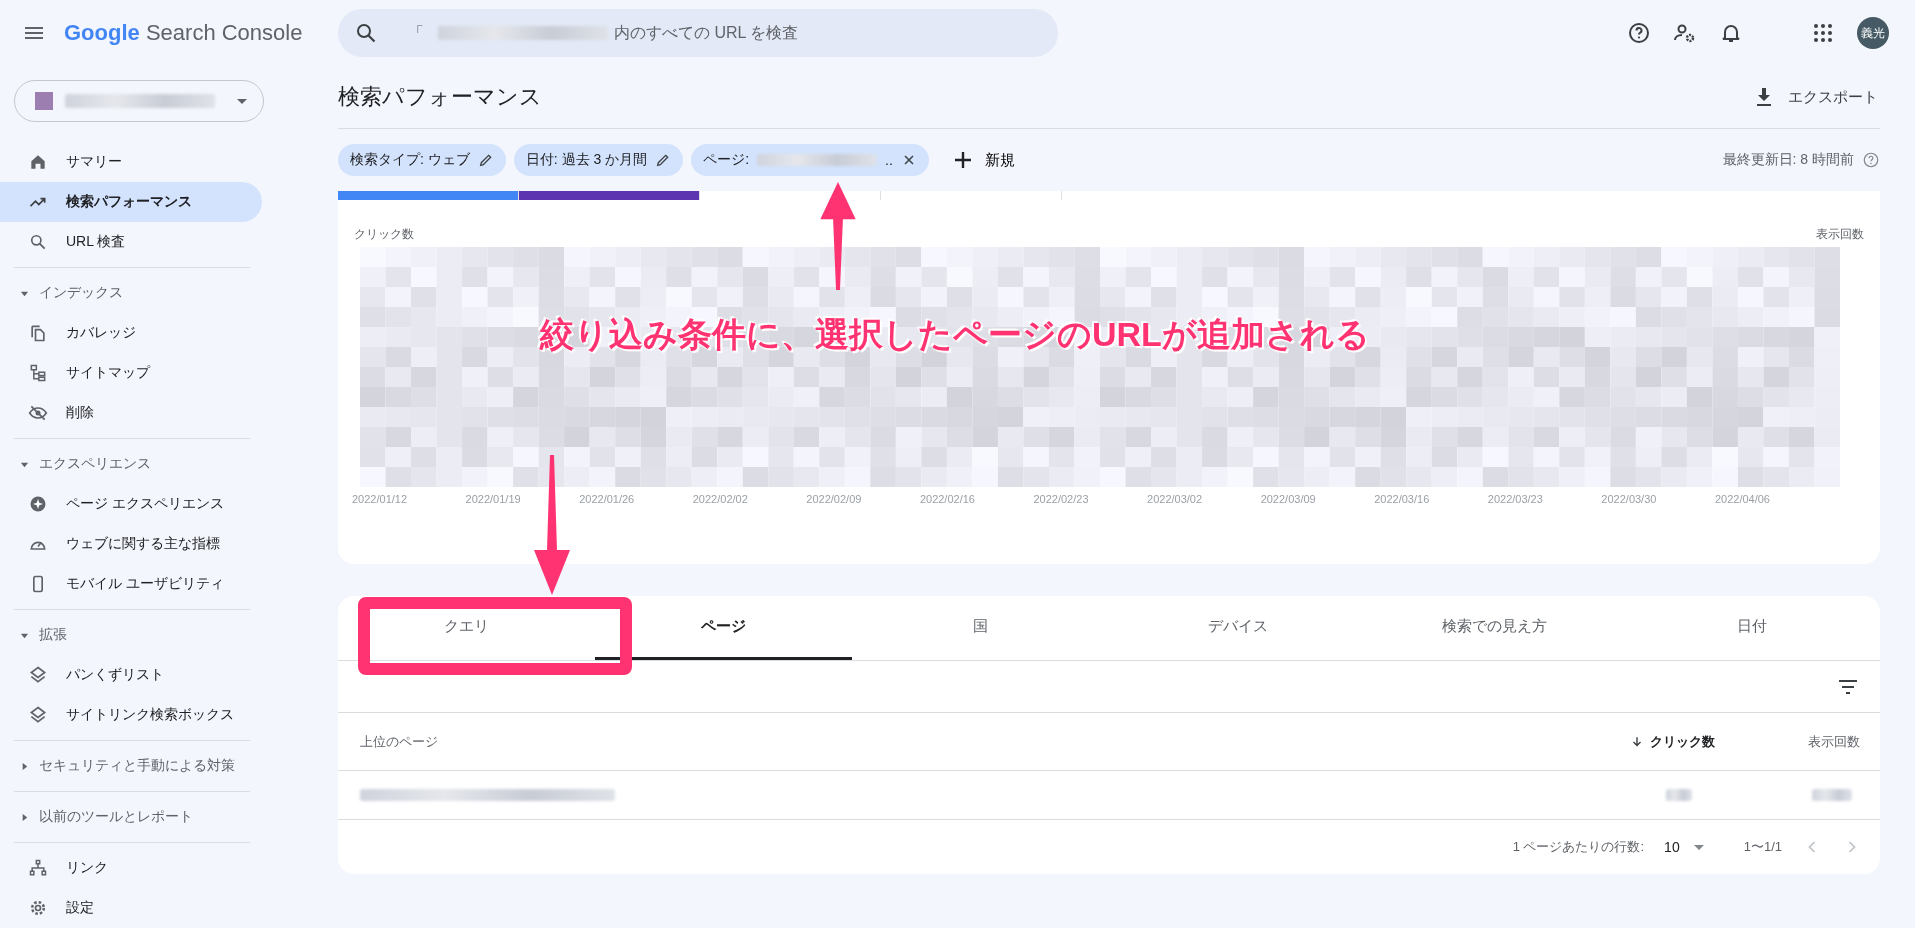  What do you see at coordinates (1637, 741) in the screenshot?
I see `sort-down-arrow-icon` at bounding box center [1637, 741].